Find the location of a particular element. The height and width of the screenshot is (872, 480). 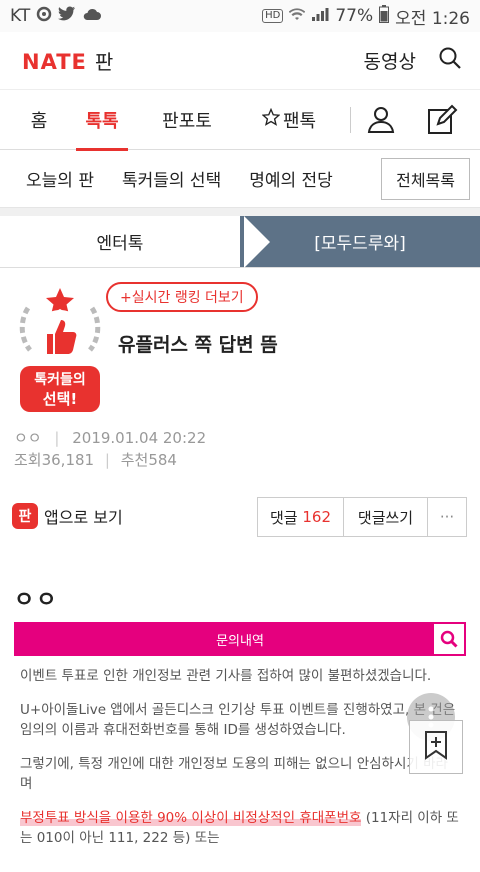

user-icon is located at coordinates (381, 121).